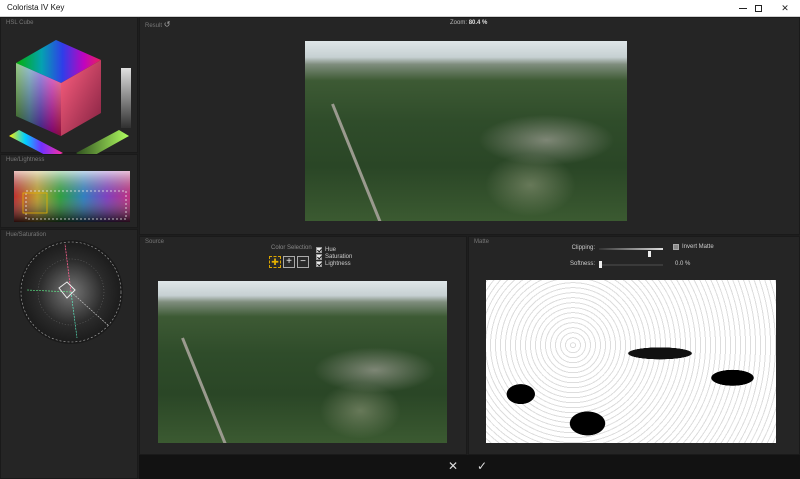 The height and width of the screenshot is (479, 800). I want to click on close-icon: ✕, so click(785, 8).